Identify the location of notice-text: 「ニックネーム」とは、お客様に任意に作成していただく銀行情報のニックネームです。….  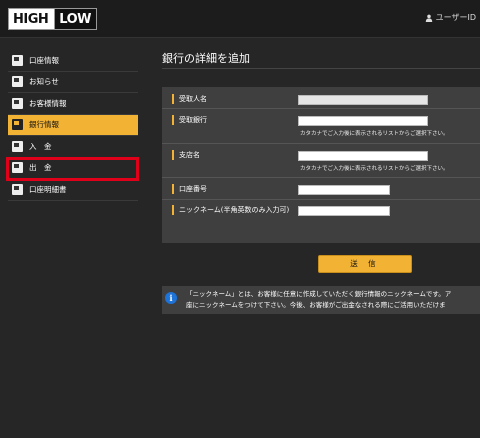
(333, 300).